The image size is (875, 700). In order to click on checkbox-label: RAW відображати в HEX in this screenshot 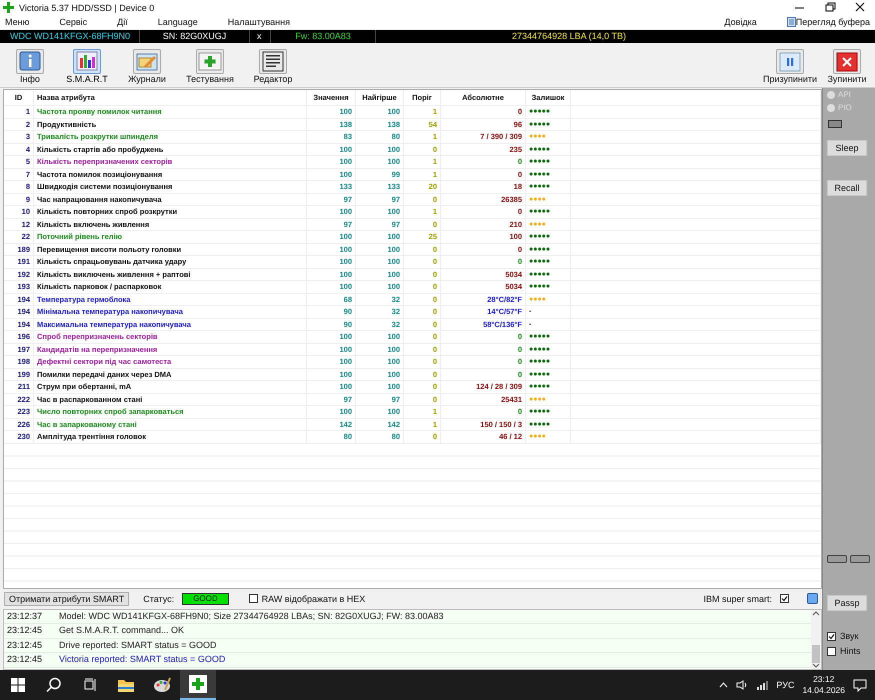, I will do `click(314, 599)`.